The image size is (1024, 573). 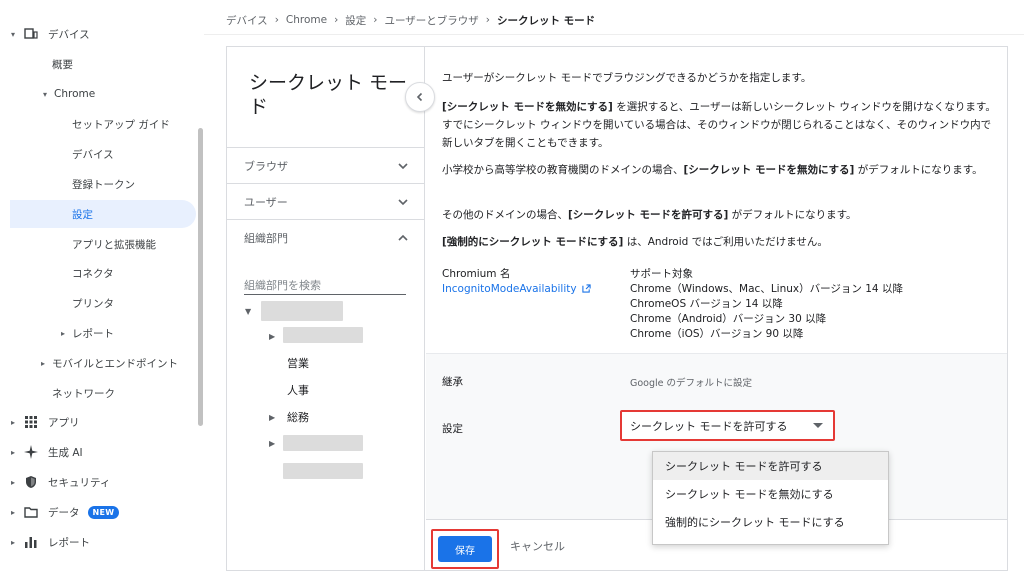 What do you see at coordinates (31, 452) in the screenshot?
I see `sparkle-icon` at bounding box center [31, 452].